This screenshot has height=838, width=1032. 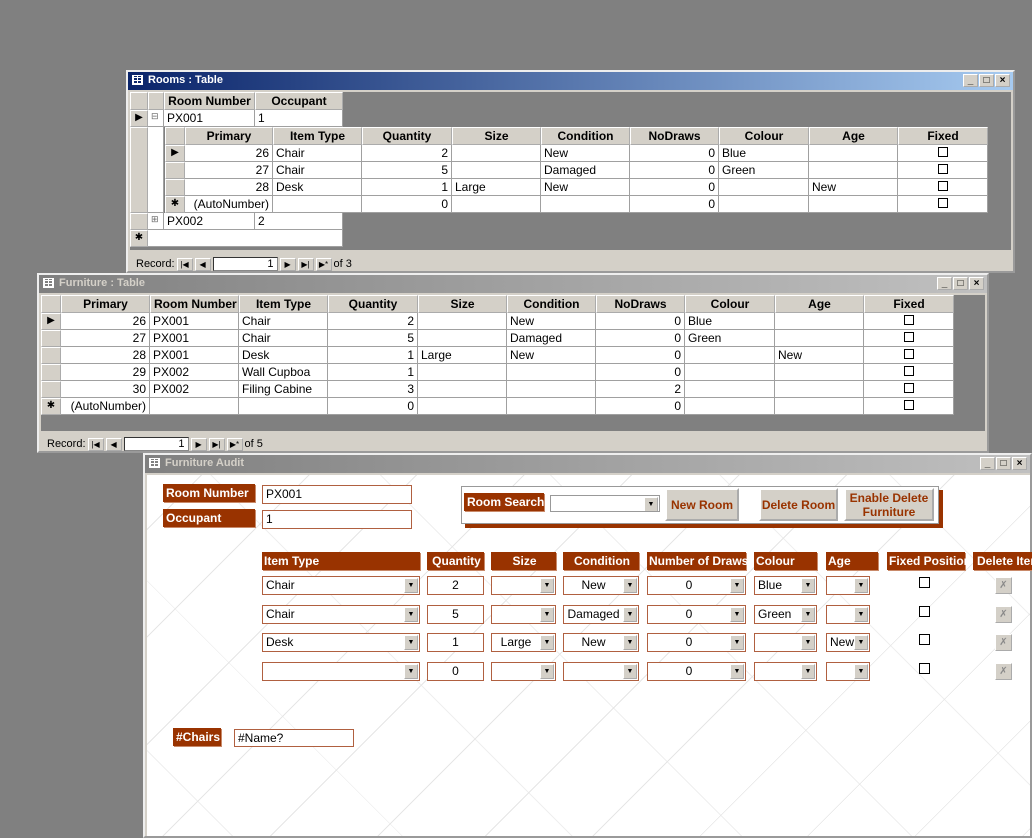 What do you see at coordinates (496, 187) in the screenshot?
I see `sub-cell: Large` at bounding box center [496, 187].